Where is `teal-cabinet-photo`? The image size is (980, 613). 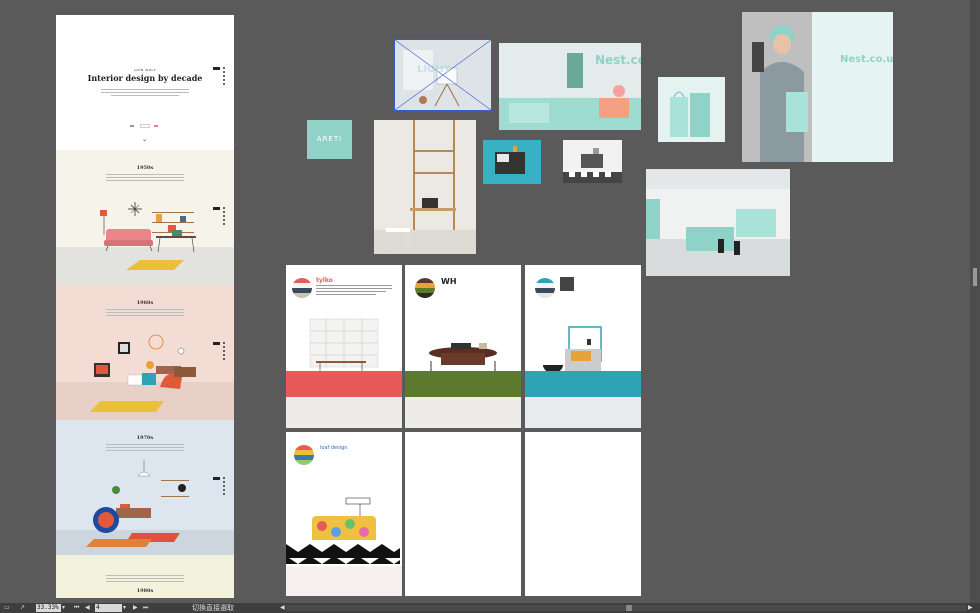
teal-cabinet-photo is located at coordinates (512, 162).